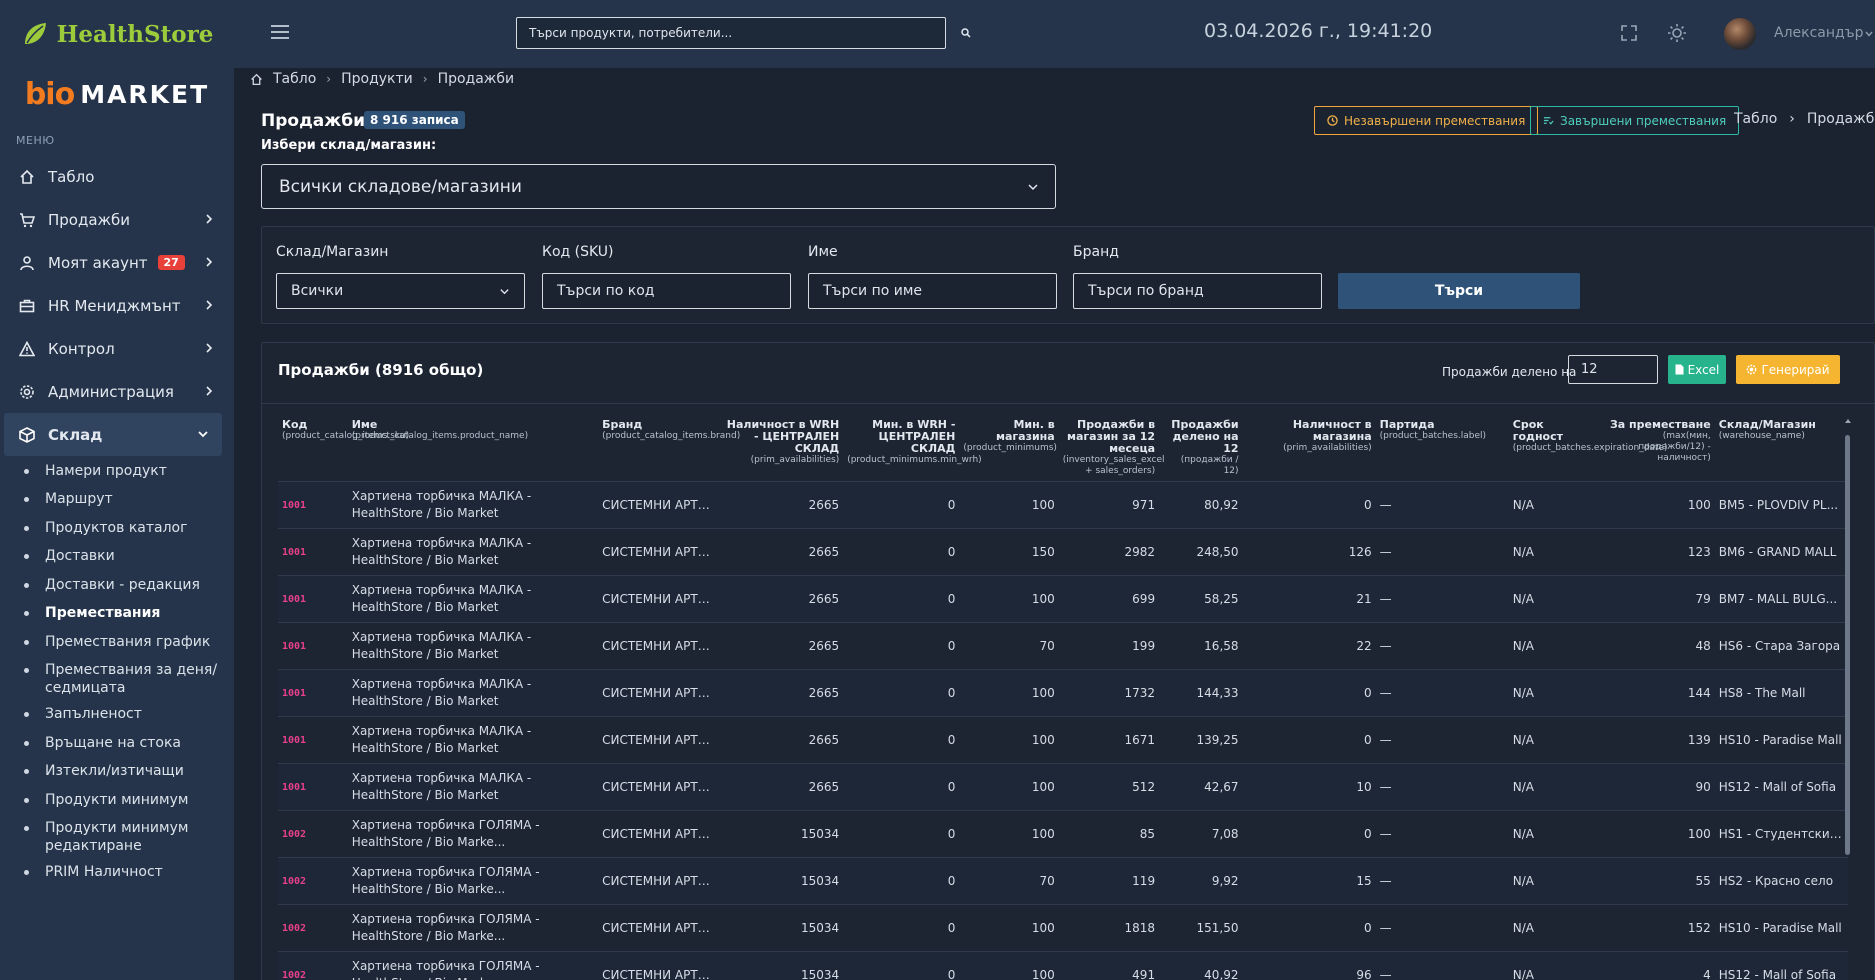  Describe the element at coordinates (117, 647) in the screenshot. I see `sidebar-subitem: Премествания график` at that location.